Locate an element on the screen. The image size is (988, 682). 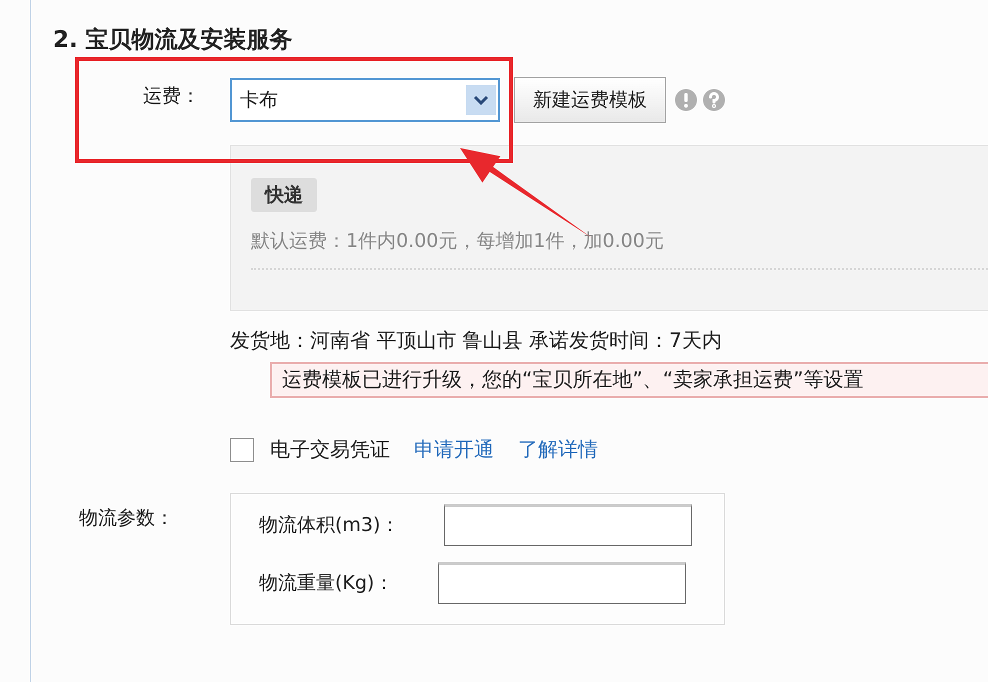
field-label: 运费： is located at coordinates (171, 96).